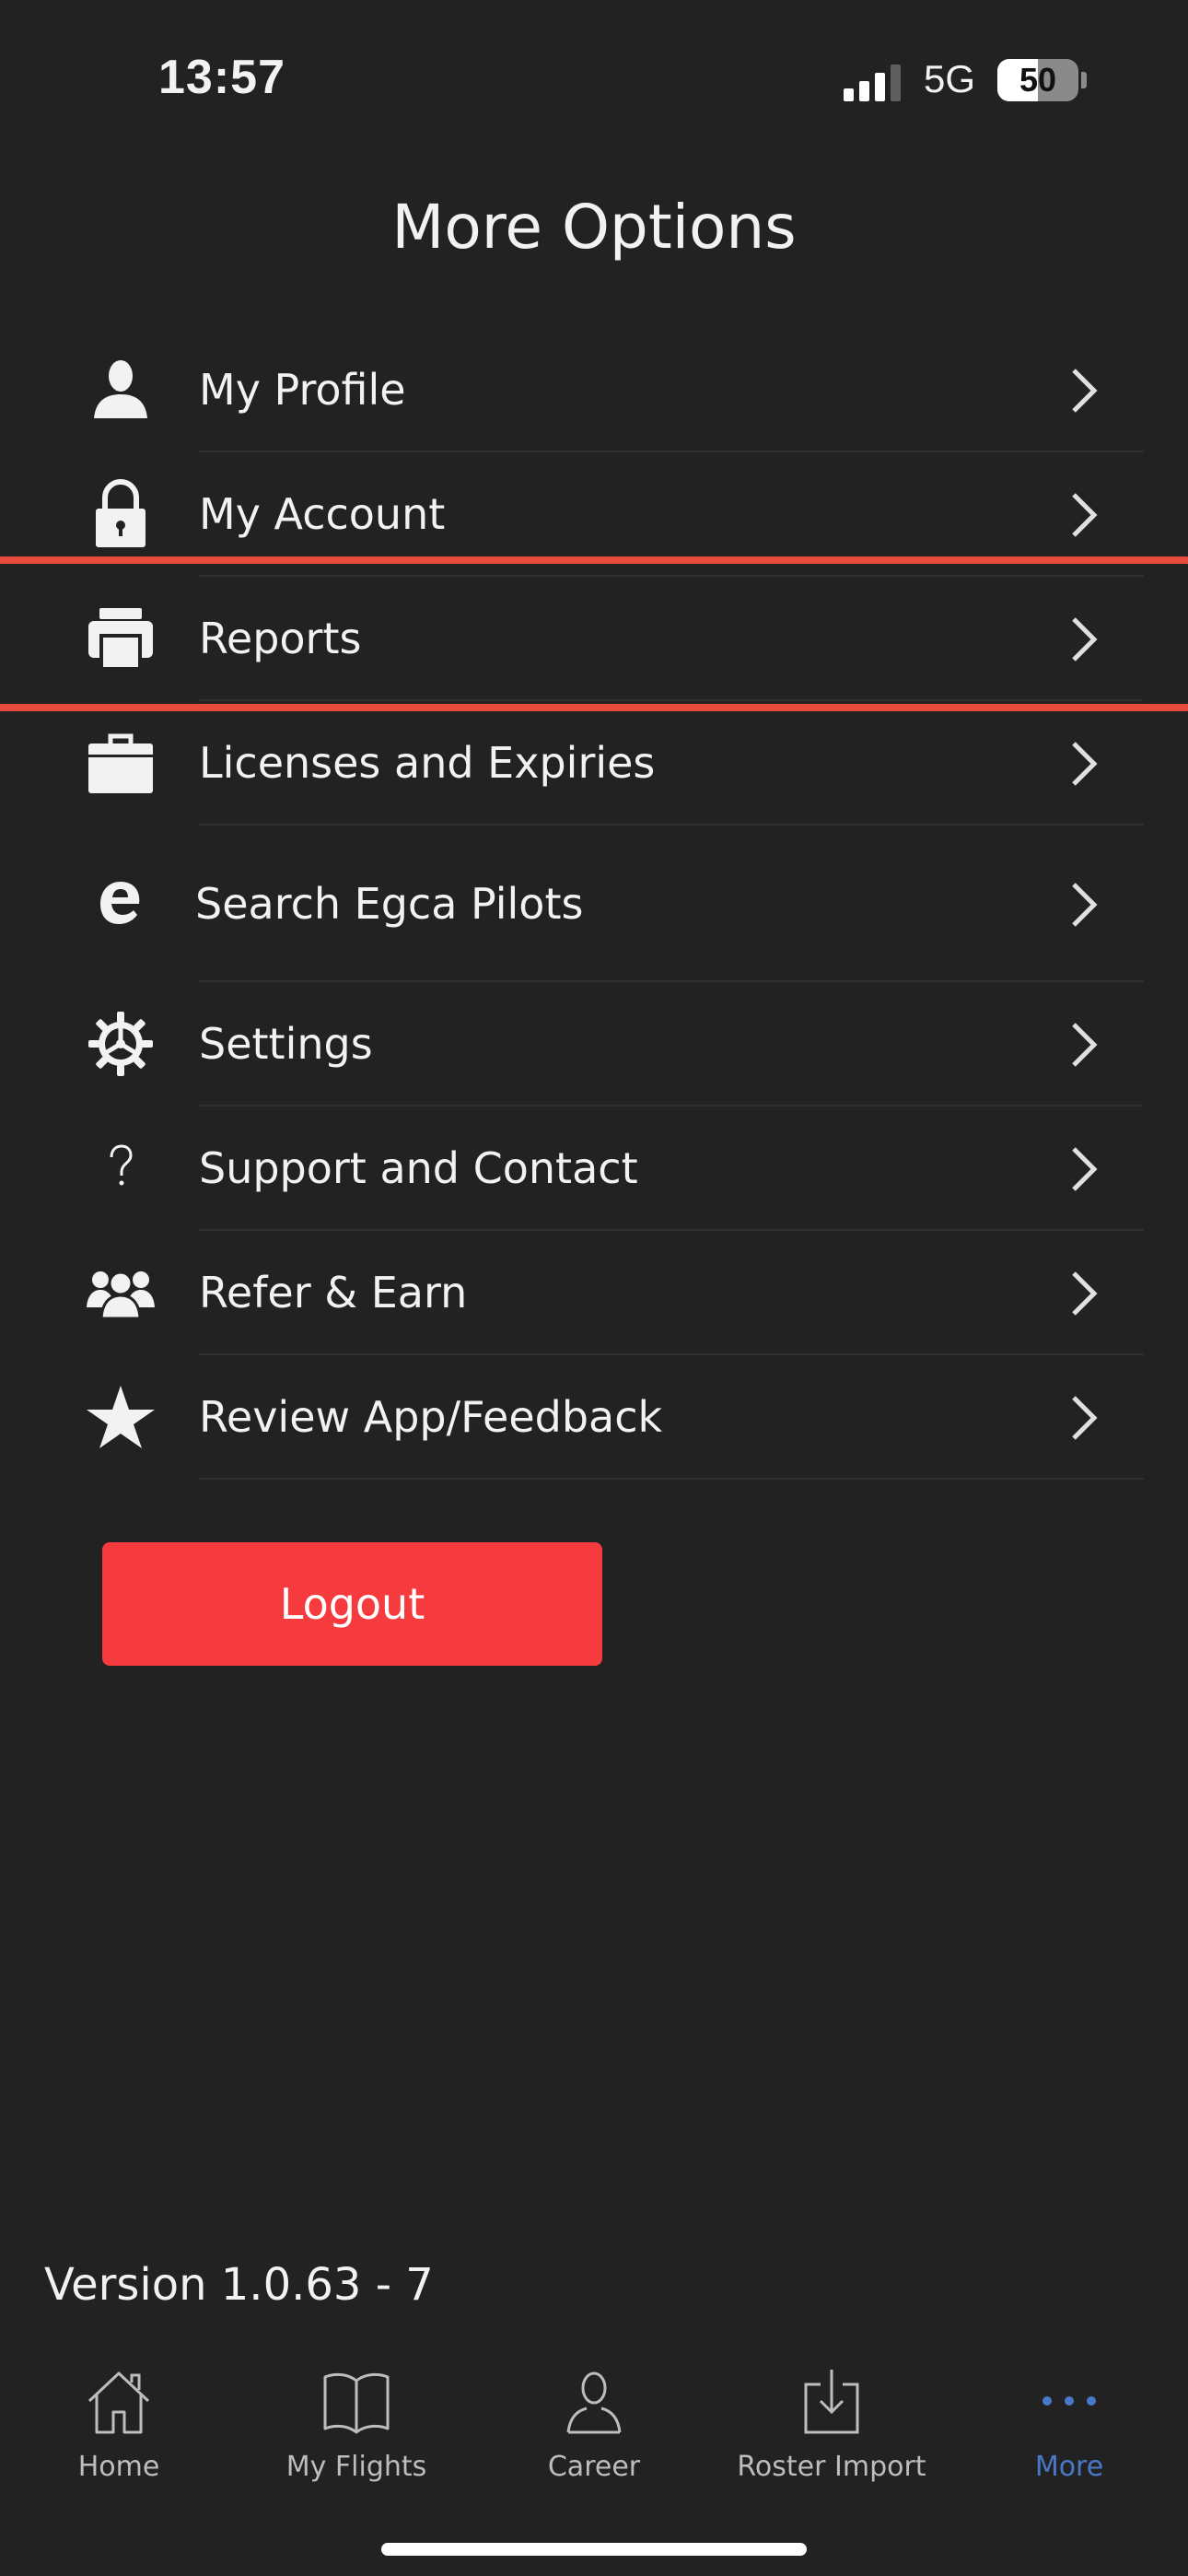 The image size is (1188, 2576). Describe the element at coordinates (121, 1293) in the screenshot. I see `group-icon` at that location.